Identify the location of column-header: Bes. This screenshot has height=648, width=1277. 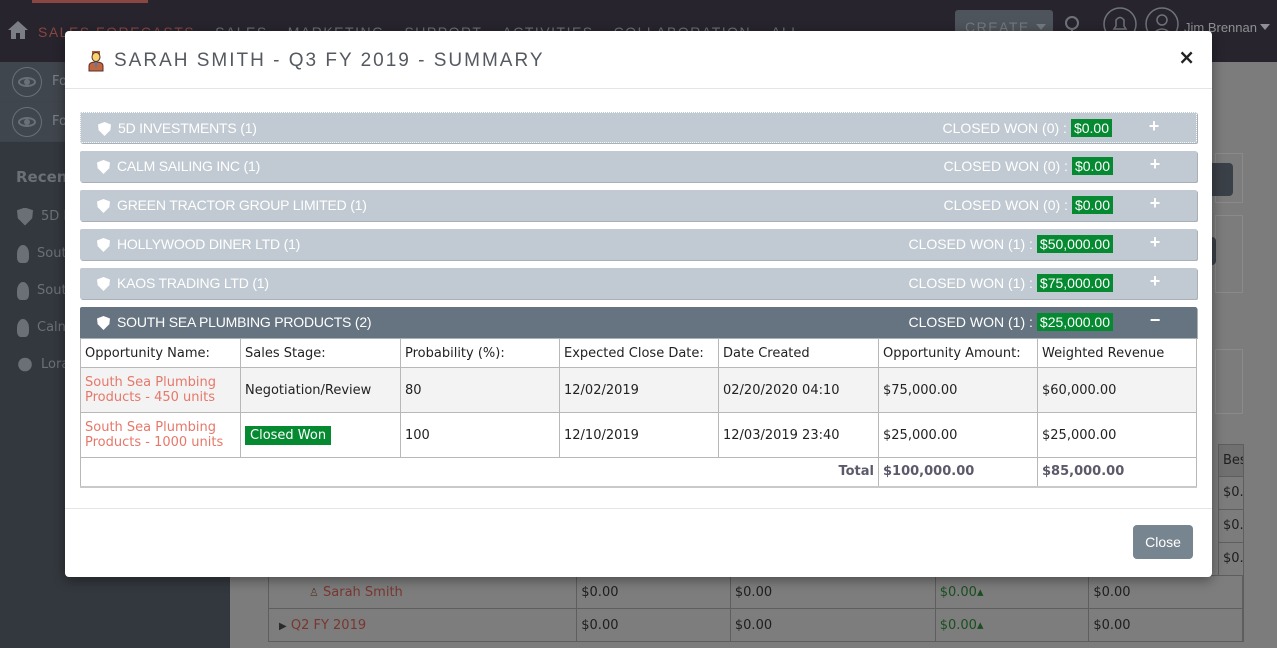
(1231, 460).